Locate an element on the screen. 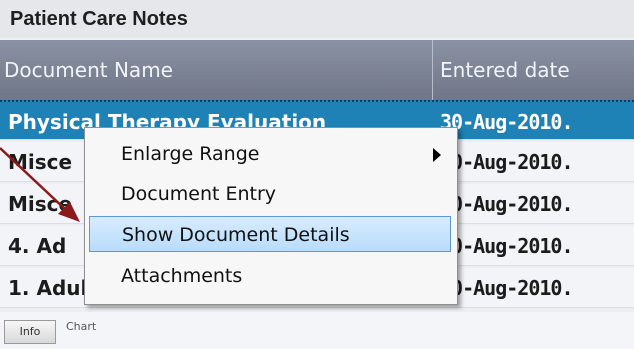 The width and height of the screenshot is (634, 349). menu-item-label: Document Entry is located at coordinates (199, 194).